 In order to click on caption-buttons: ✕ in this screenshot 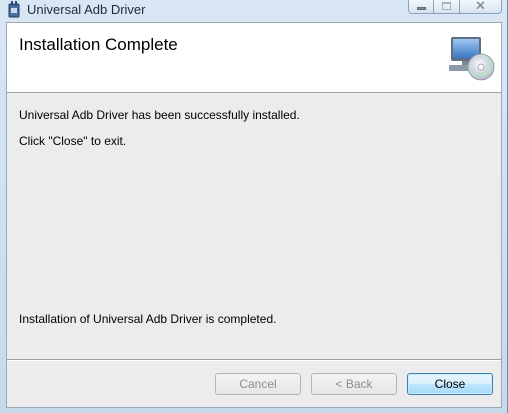, I will do `click(455, 8)`.